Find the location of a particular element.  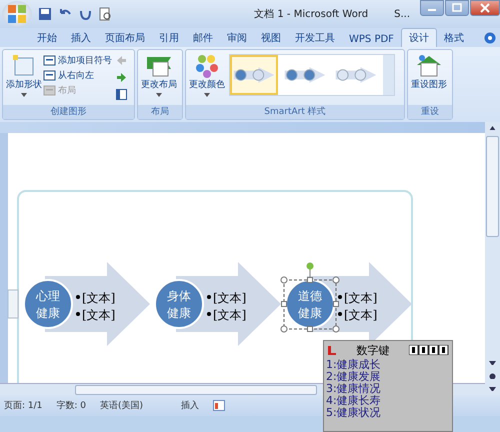

ribbon-tab: 插入 is located at coordinates (81, 38).